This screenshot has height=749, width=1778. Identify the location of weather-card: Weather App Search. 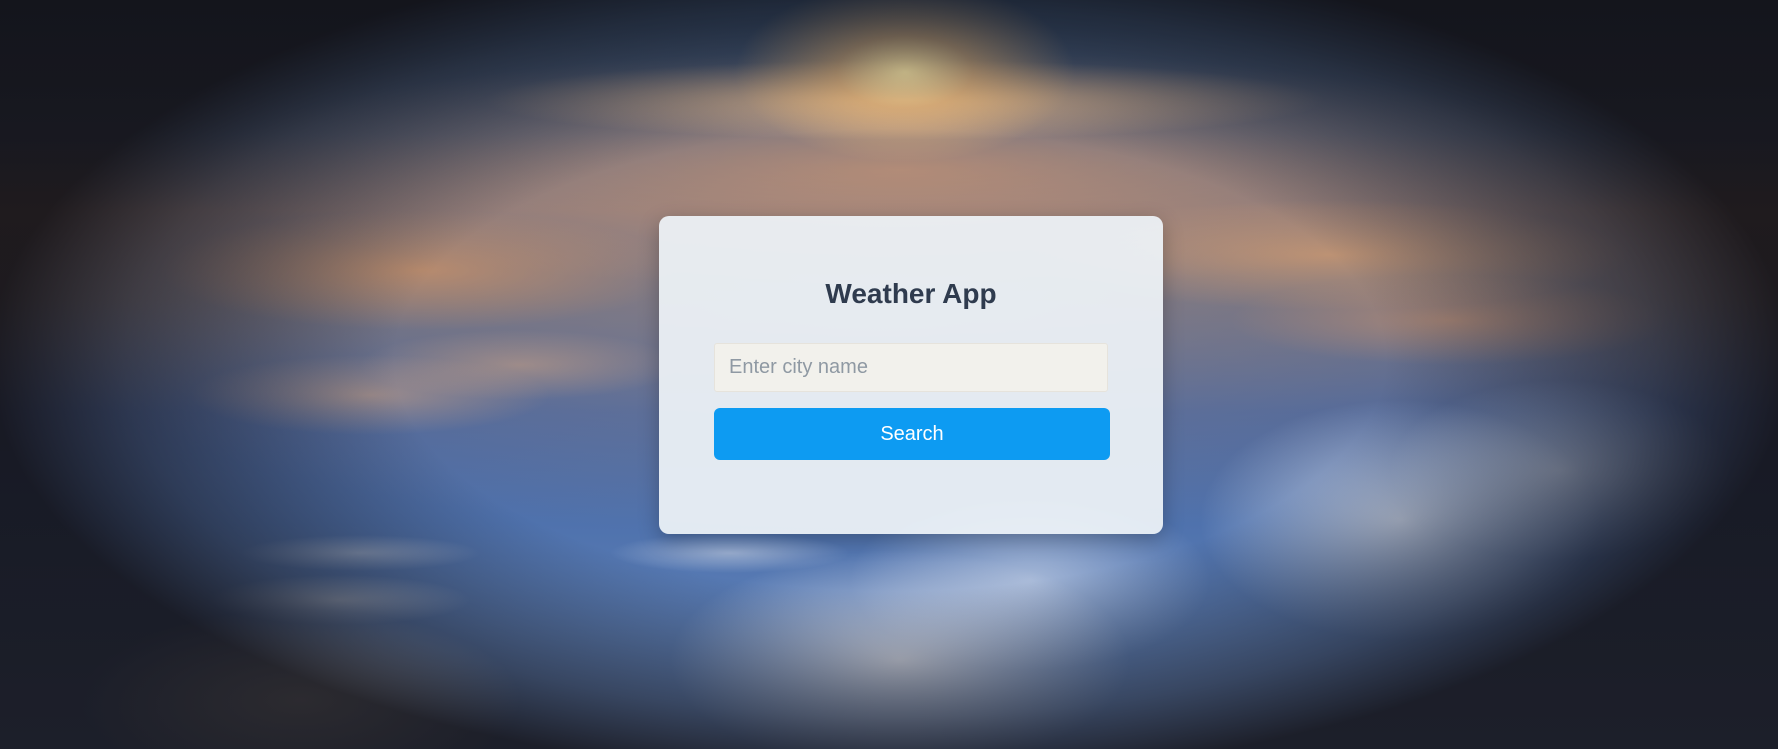
(911, 375).